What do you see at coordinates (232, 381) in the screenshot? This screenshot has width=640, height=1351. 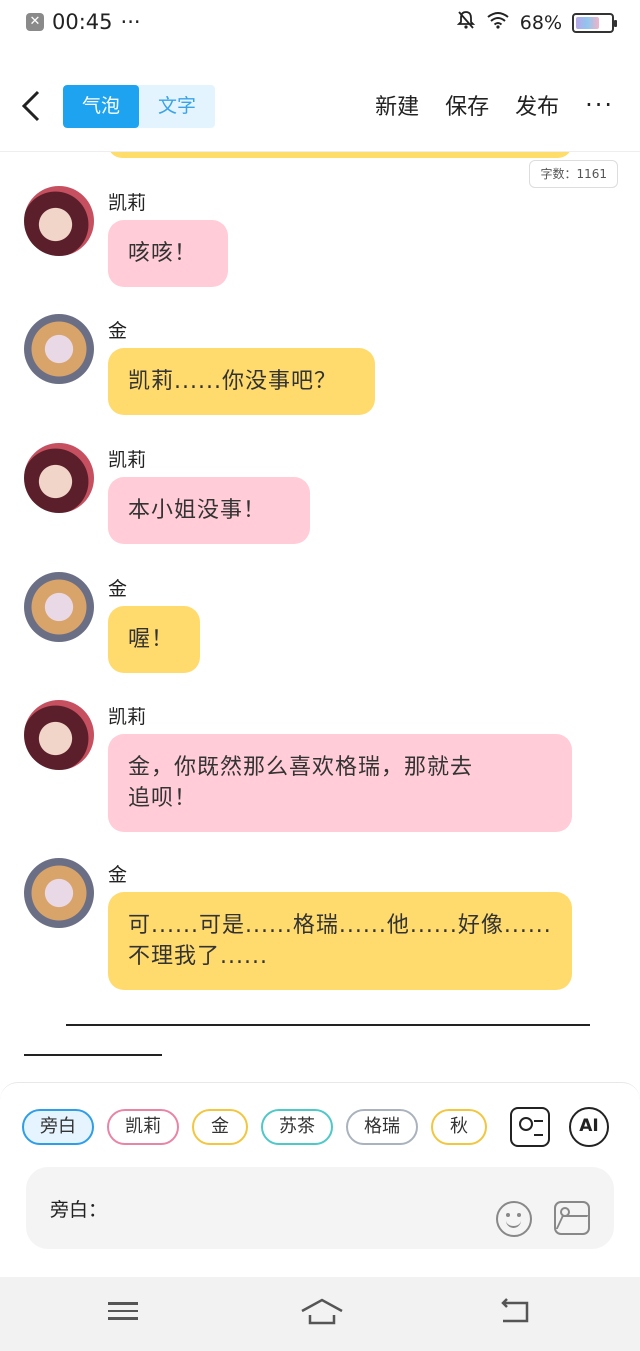 I see `message-text: 凯莉......你没事吧？` at bounding box center [232, 381].